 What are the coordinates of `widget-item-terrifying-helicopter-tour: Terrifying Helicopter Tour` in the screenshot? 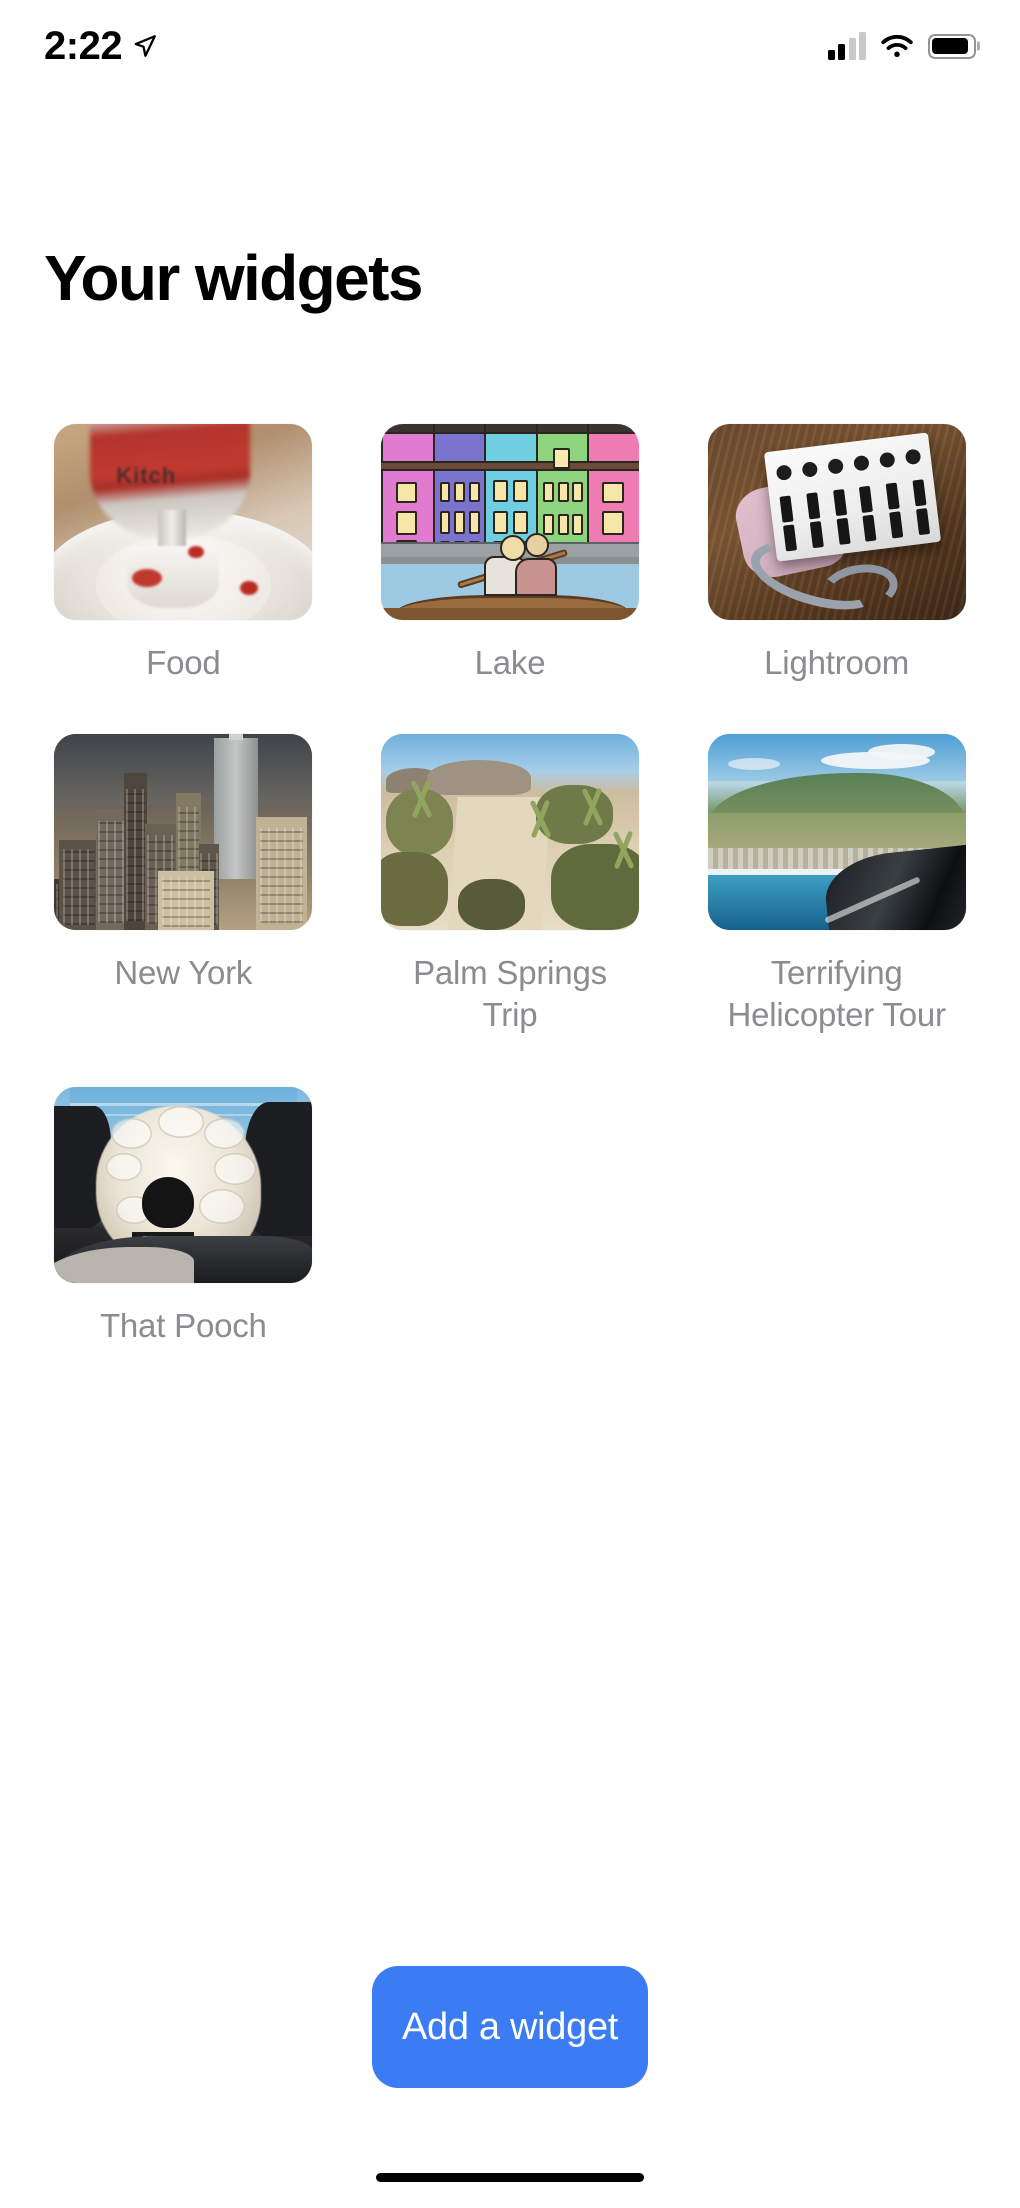 It's located at (836, 885).